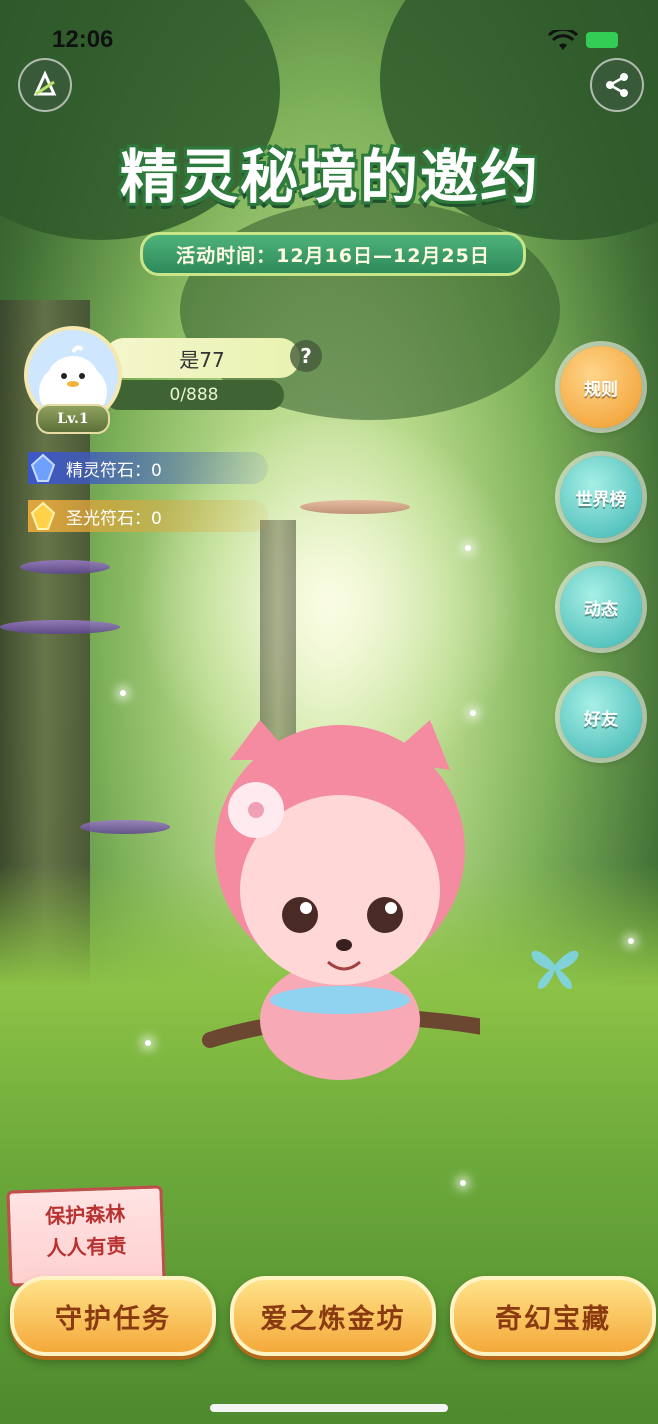  I want to click on gold-crystal-icon, so click(43, 515).